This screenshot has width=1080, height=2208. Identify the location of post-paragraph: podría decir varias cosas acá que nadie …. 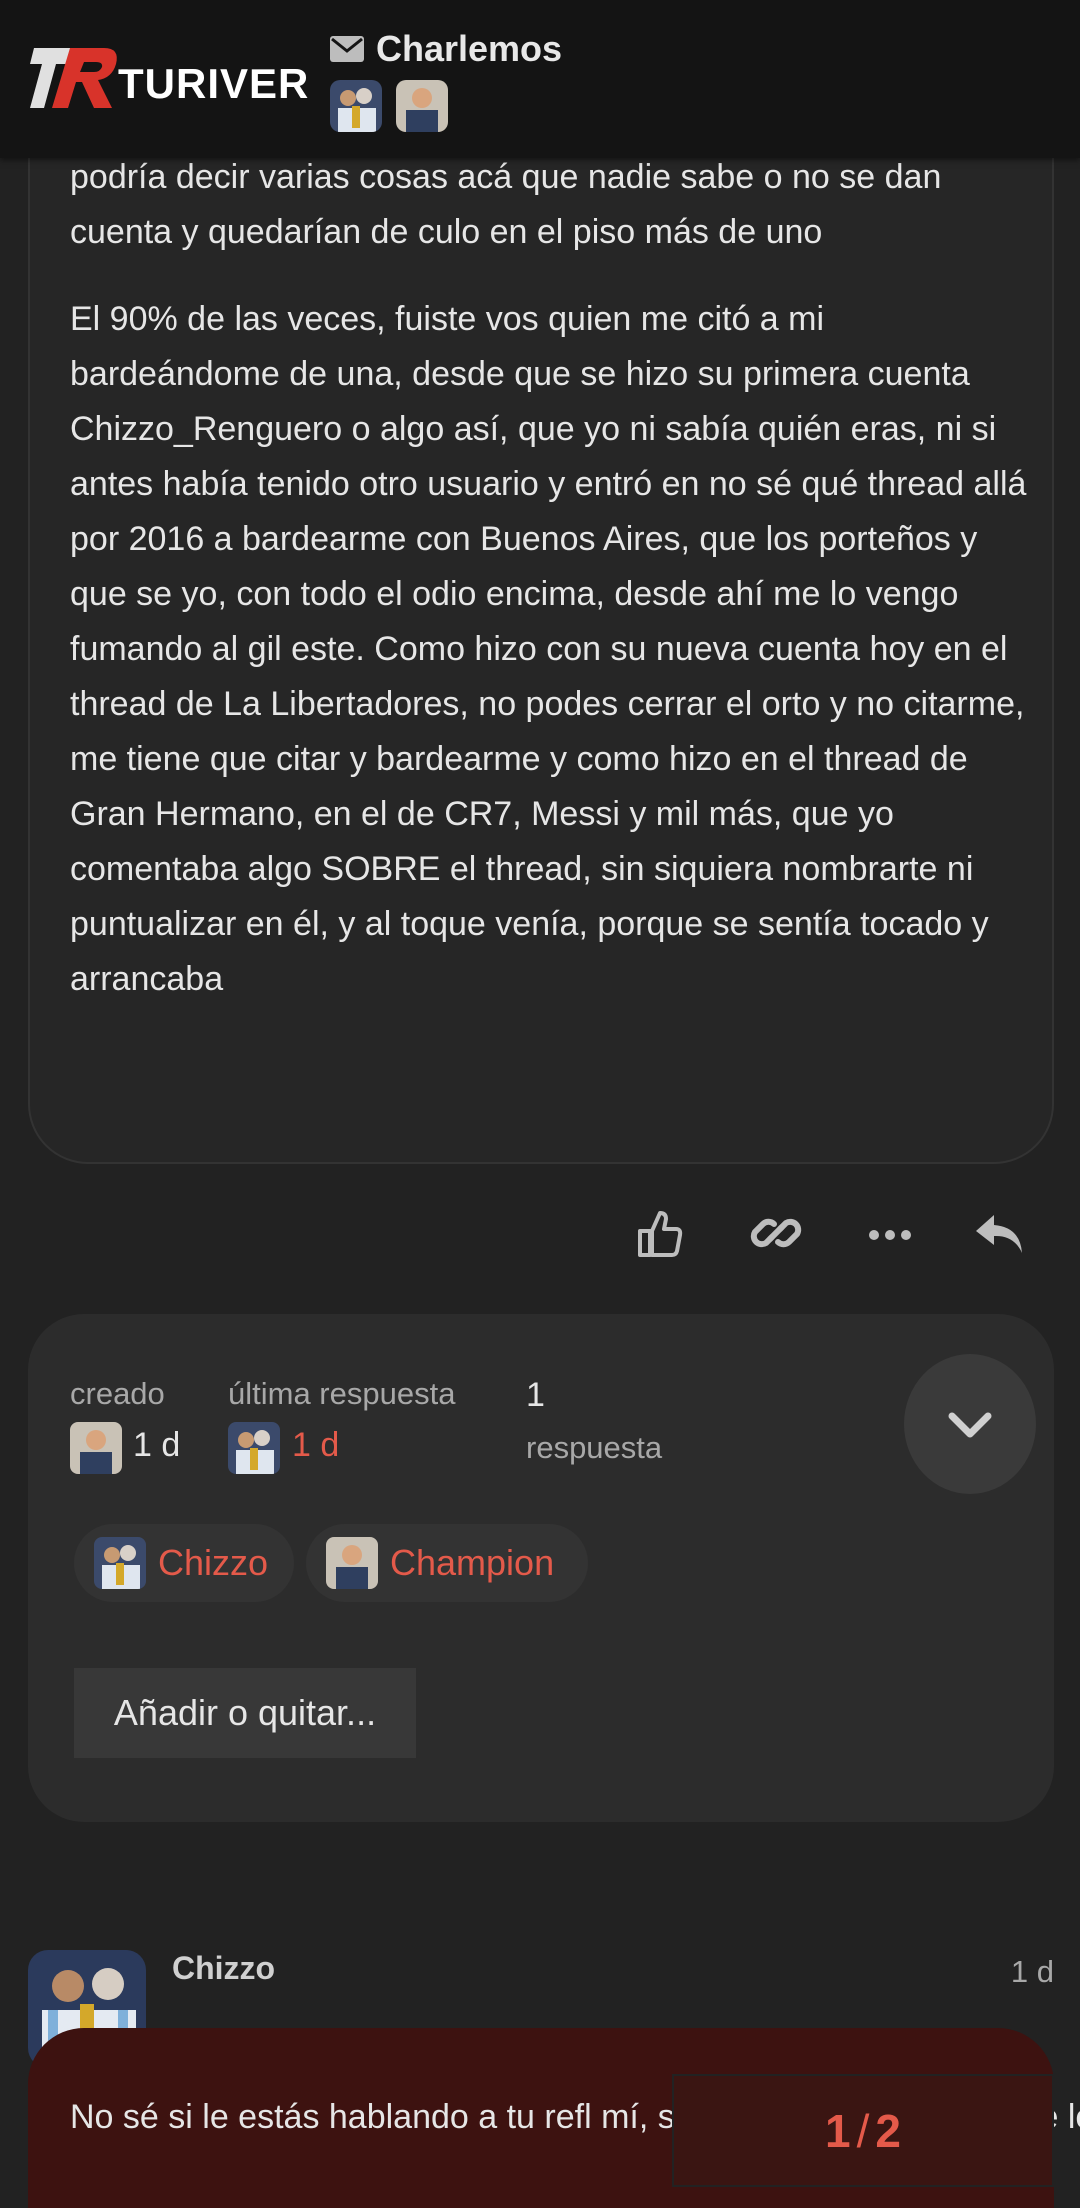
(506, 204).